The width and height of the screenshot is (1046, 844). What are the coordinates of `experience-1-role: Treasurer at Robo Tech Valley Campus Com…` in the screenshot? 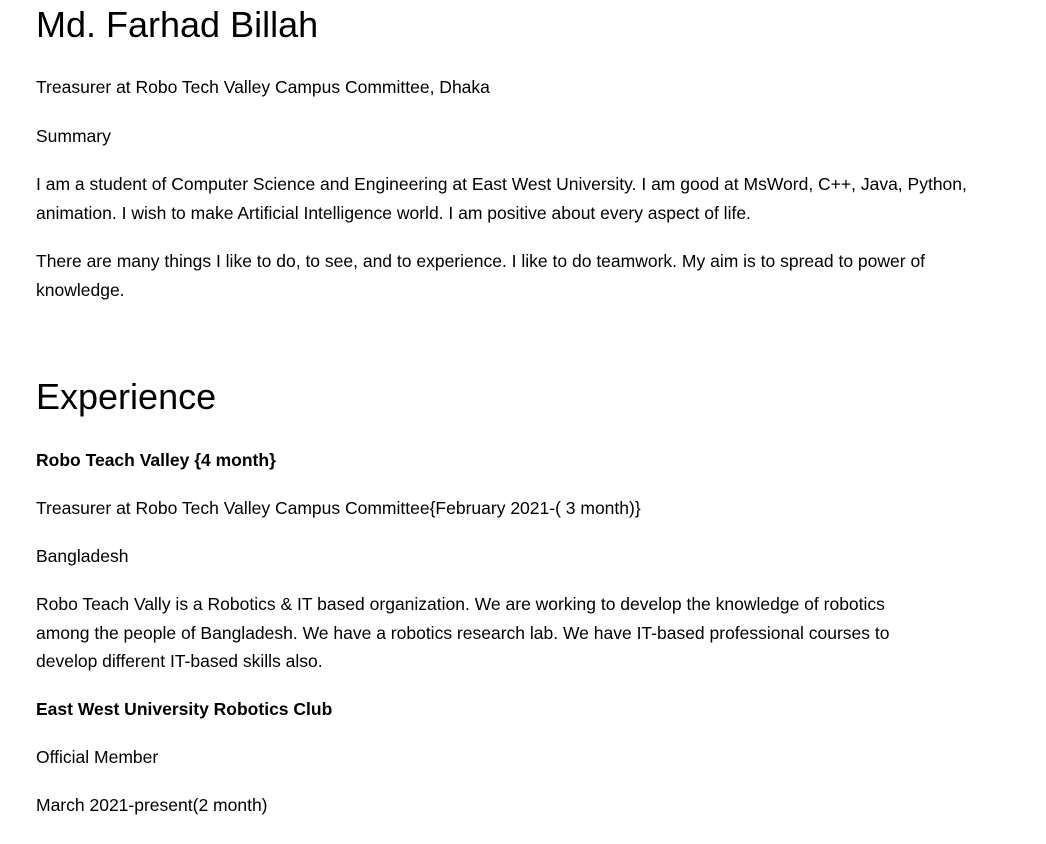 It's located at (338, 508).